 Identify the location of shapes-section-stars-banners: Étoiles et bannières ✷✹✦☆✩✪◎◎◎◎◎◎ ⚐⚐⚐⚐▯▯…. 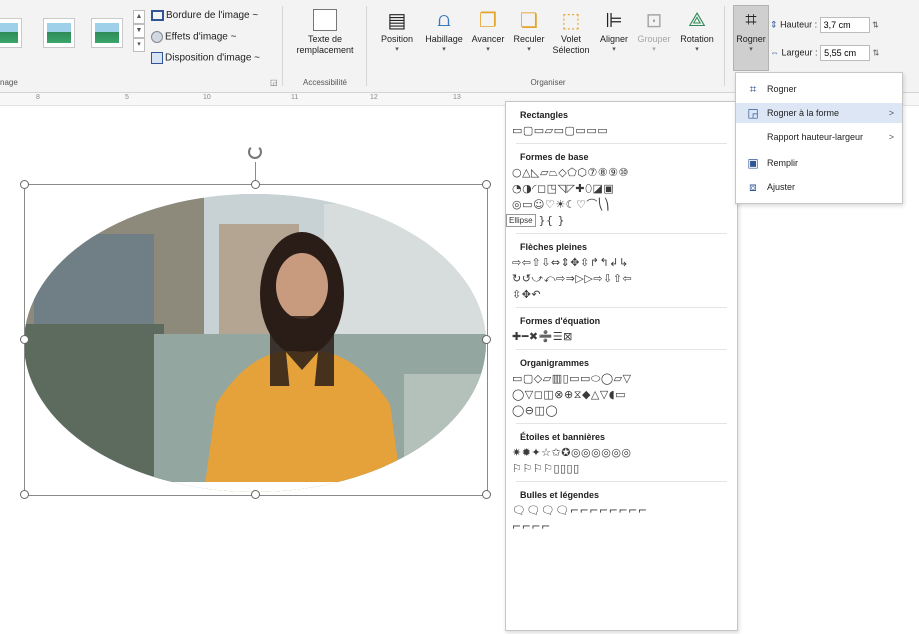
(621, 457).